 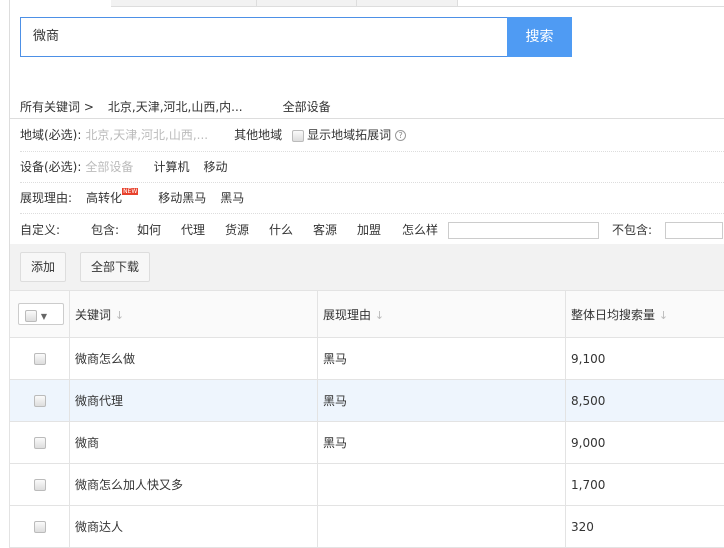 What do you see at coordinates (93, 315) in the screenshot?
I see `header-label: 关键词` at bounding box center [93, 315].